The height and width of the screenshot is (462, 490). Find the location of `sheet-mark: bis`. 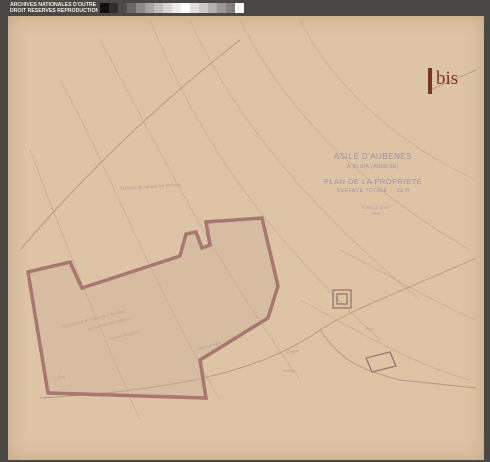

sheet-mark: bis is located at coordinates (447, 78).